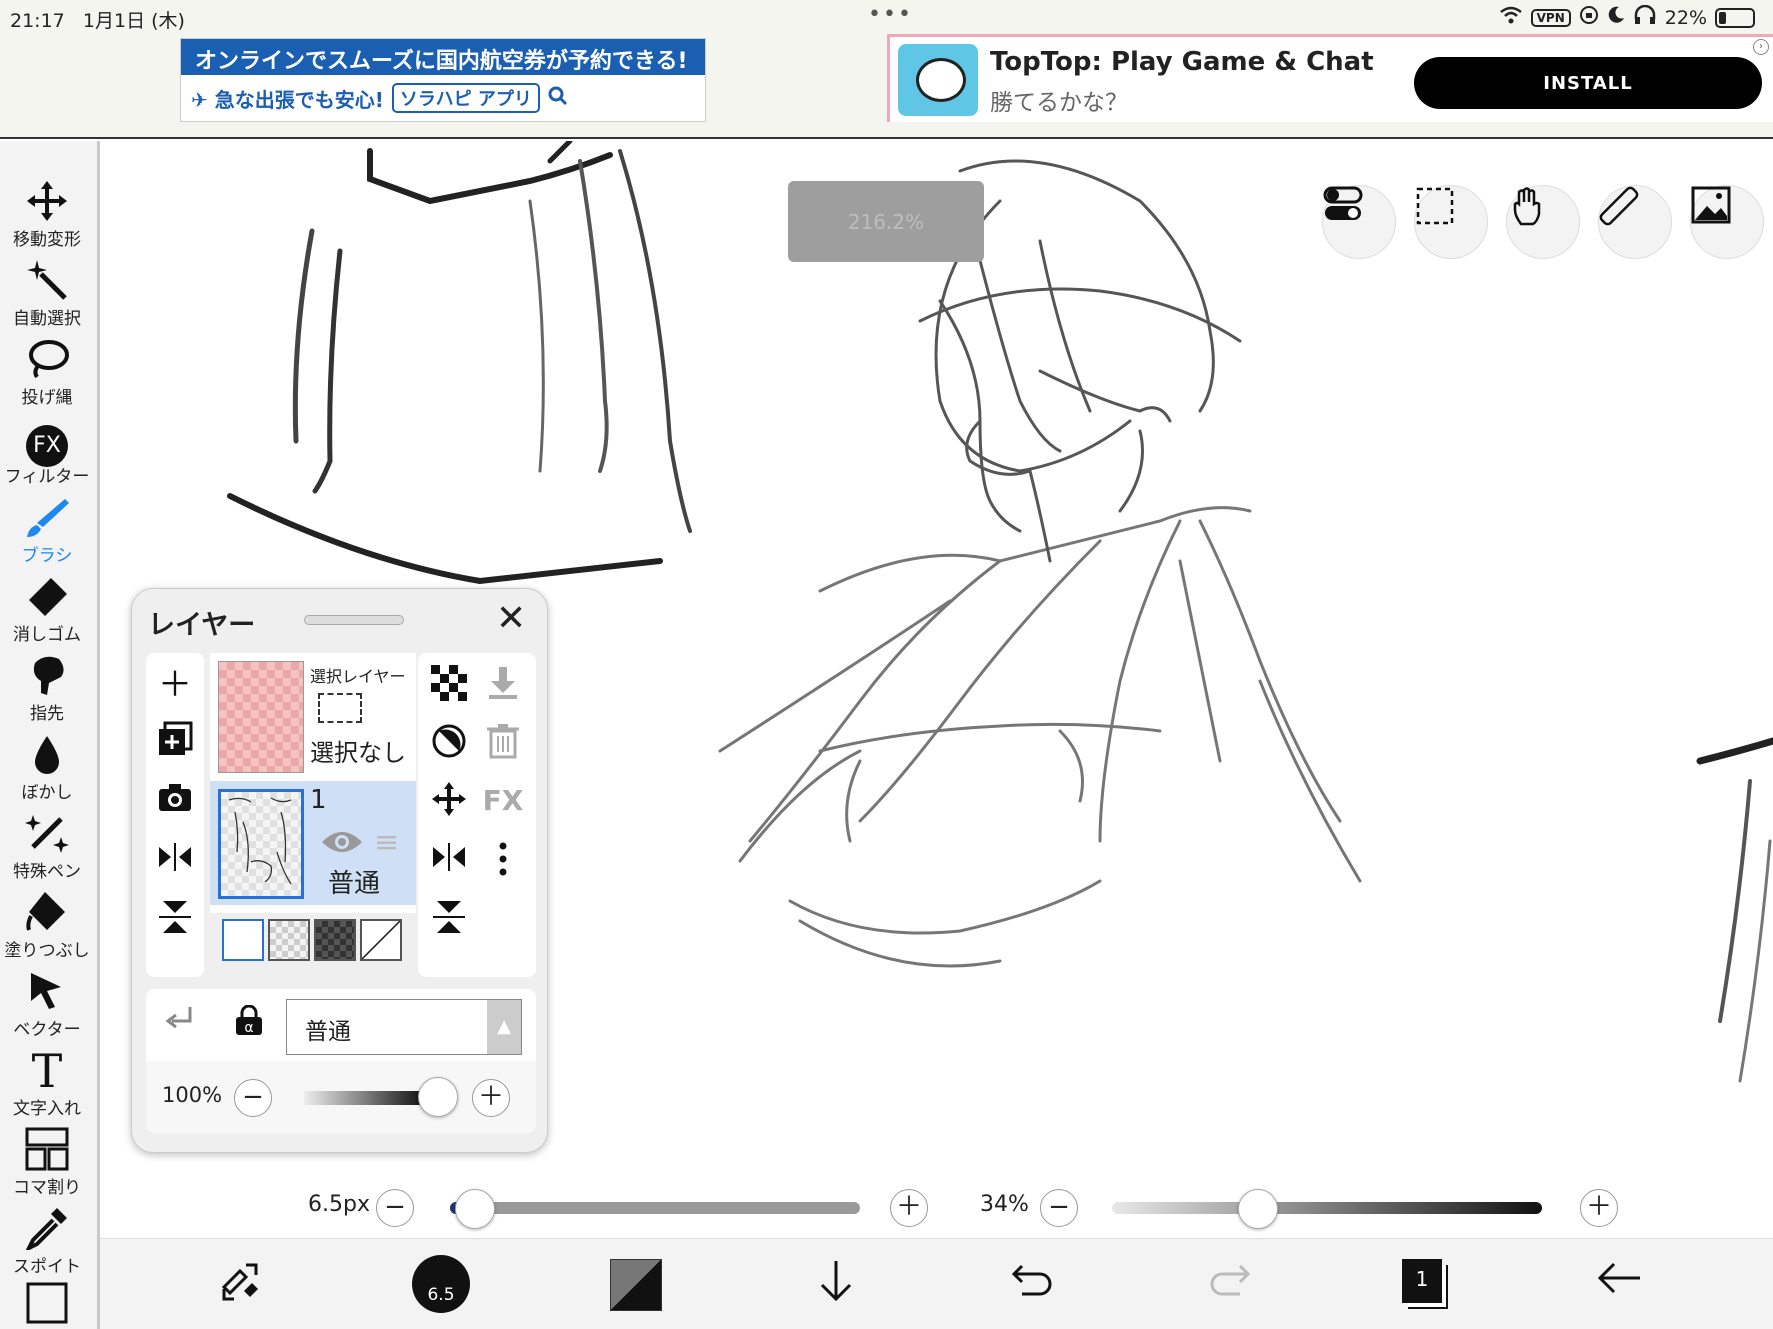 Image resolution: width=1773 pixels, height=1329 pixels. Describe the element at coordinates (354, 620) in the screenshot. I see `panel-drag-handle` at that location.